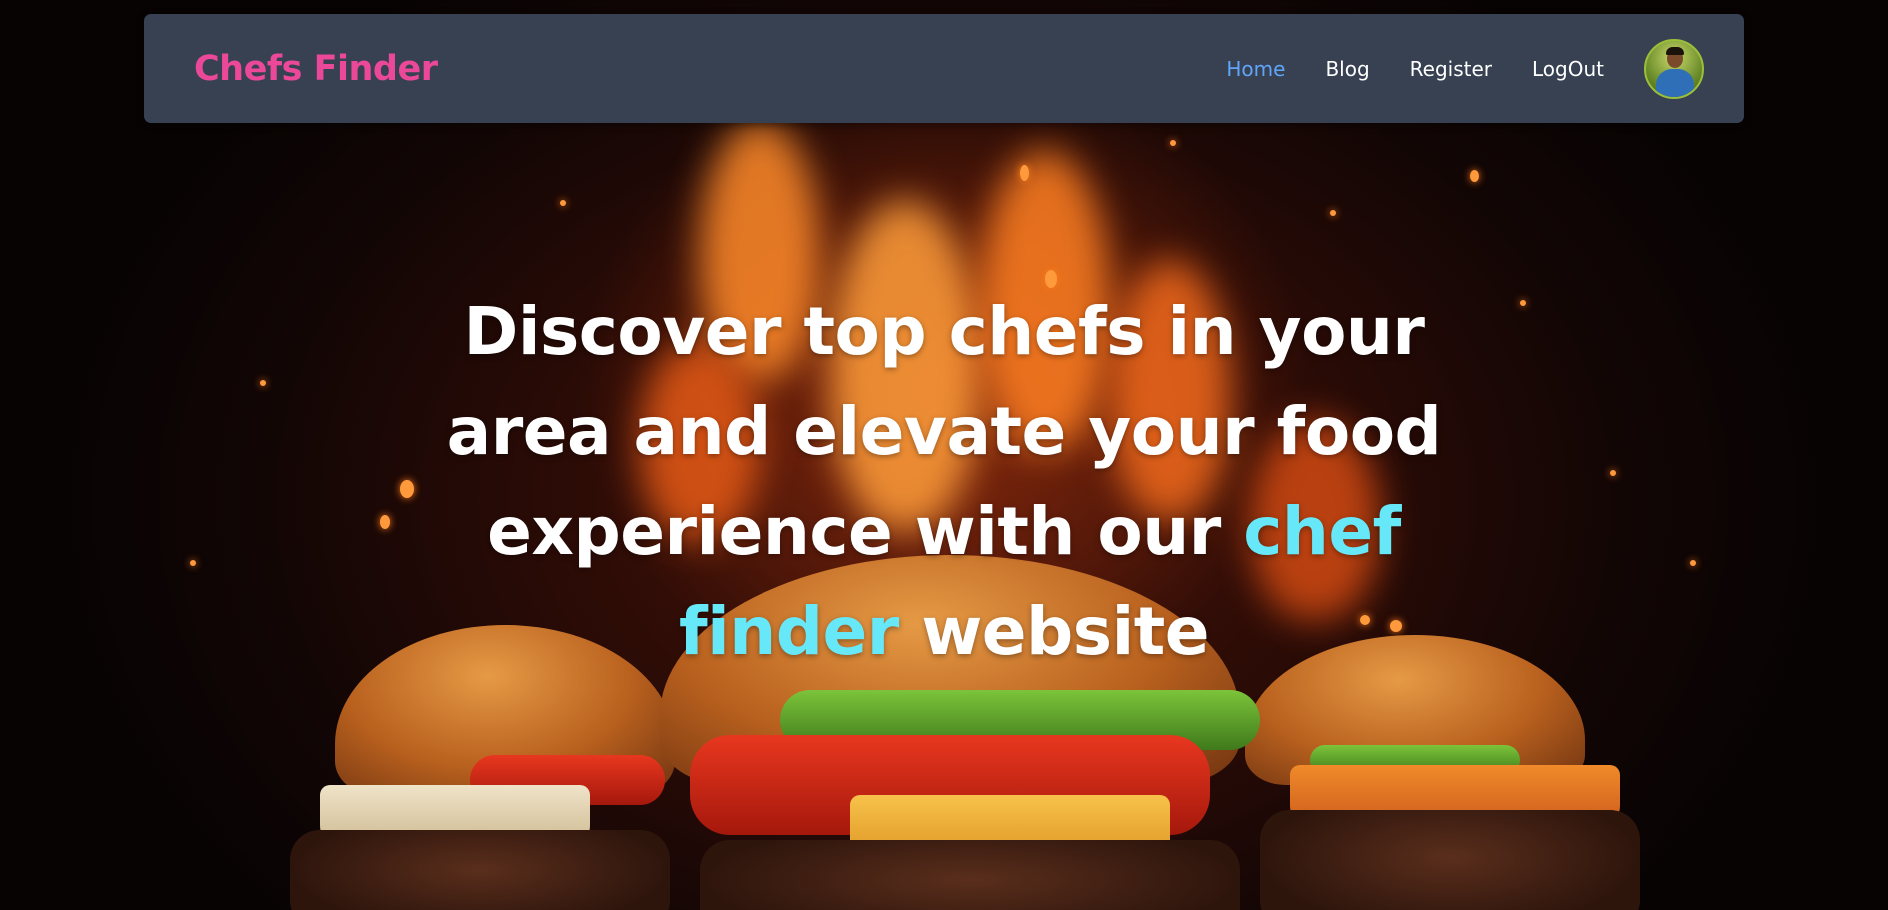 The width and height of the screenshot is (1888, 910). Describe the element at coordinates (1054, 631) in the screenshot. I see `headline-text-end: website` at that location.